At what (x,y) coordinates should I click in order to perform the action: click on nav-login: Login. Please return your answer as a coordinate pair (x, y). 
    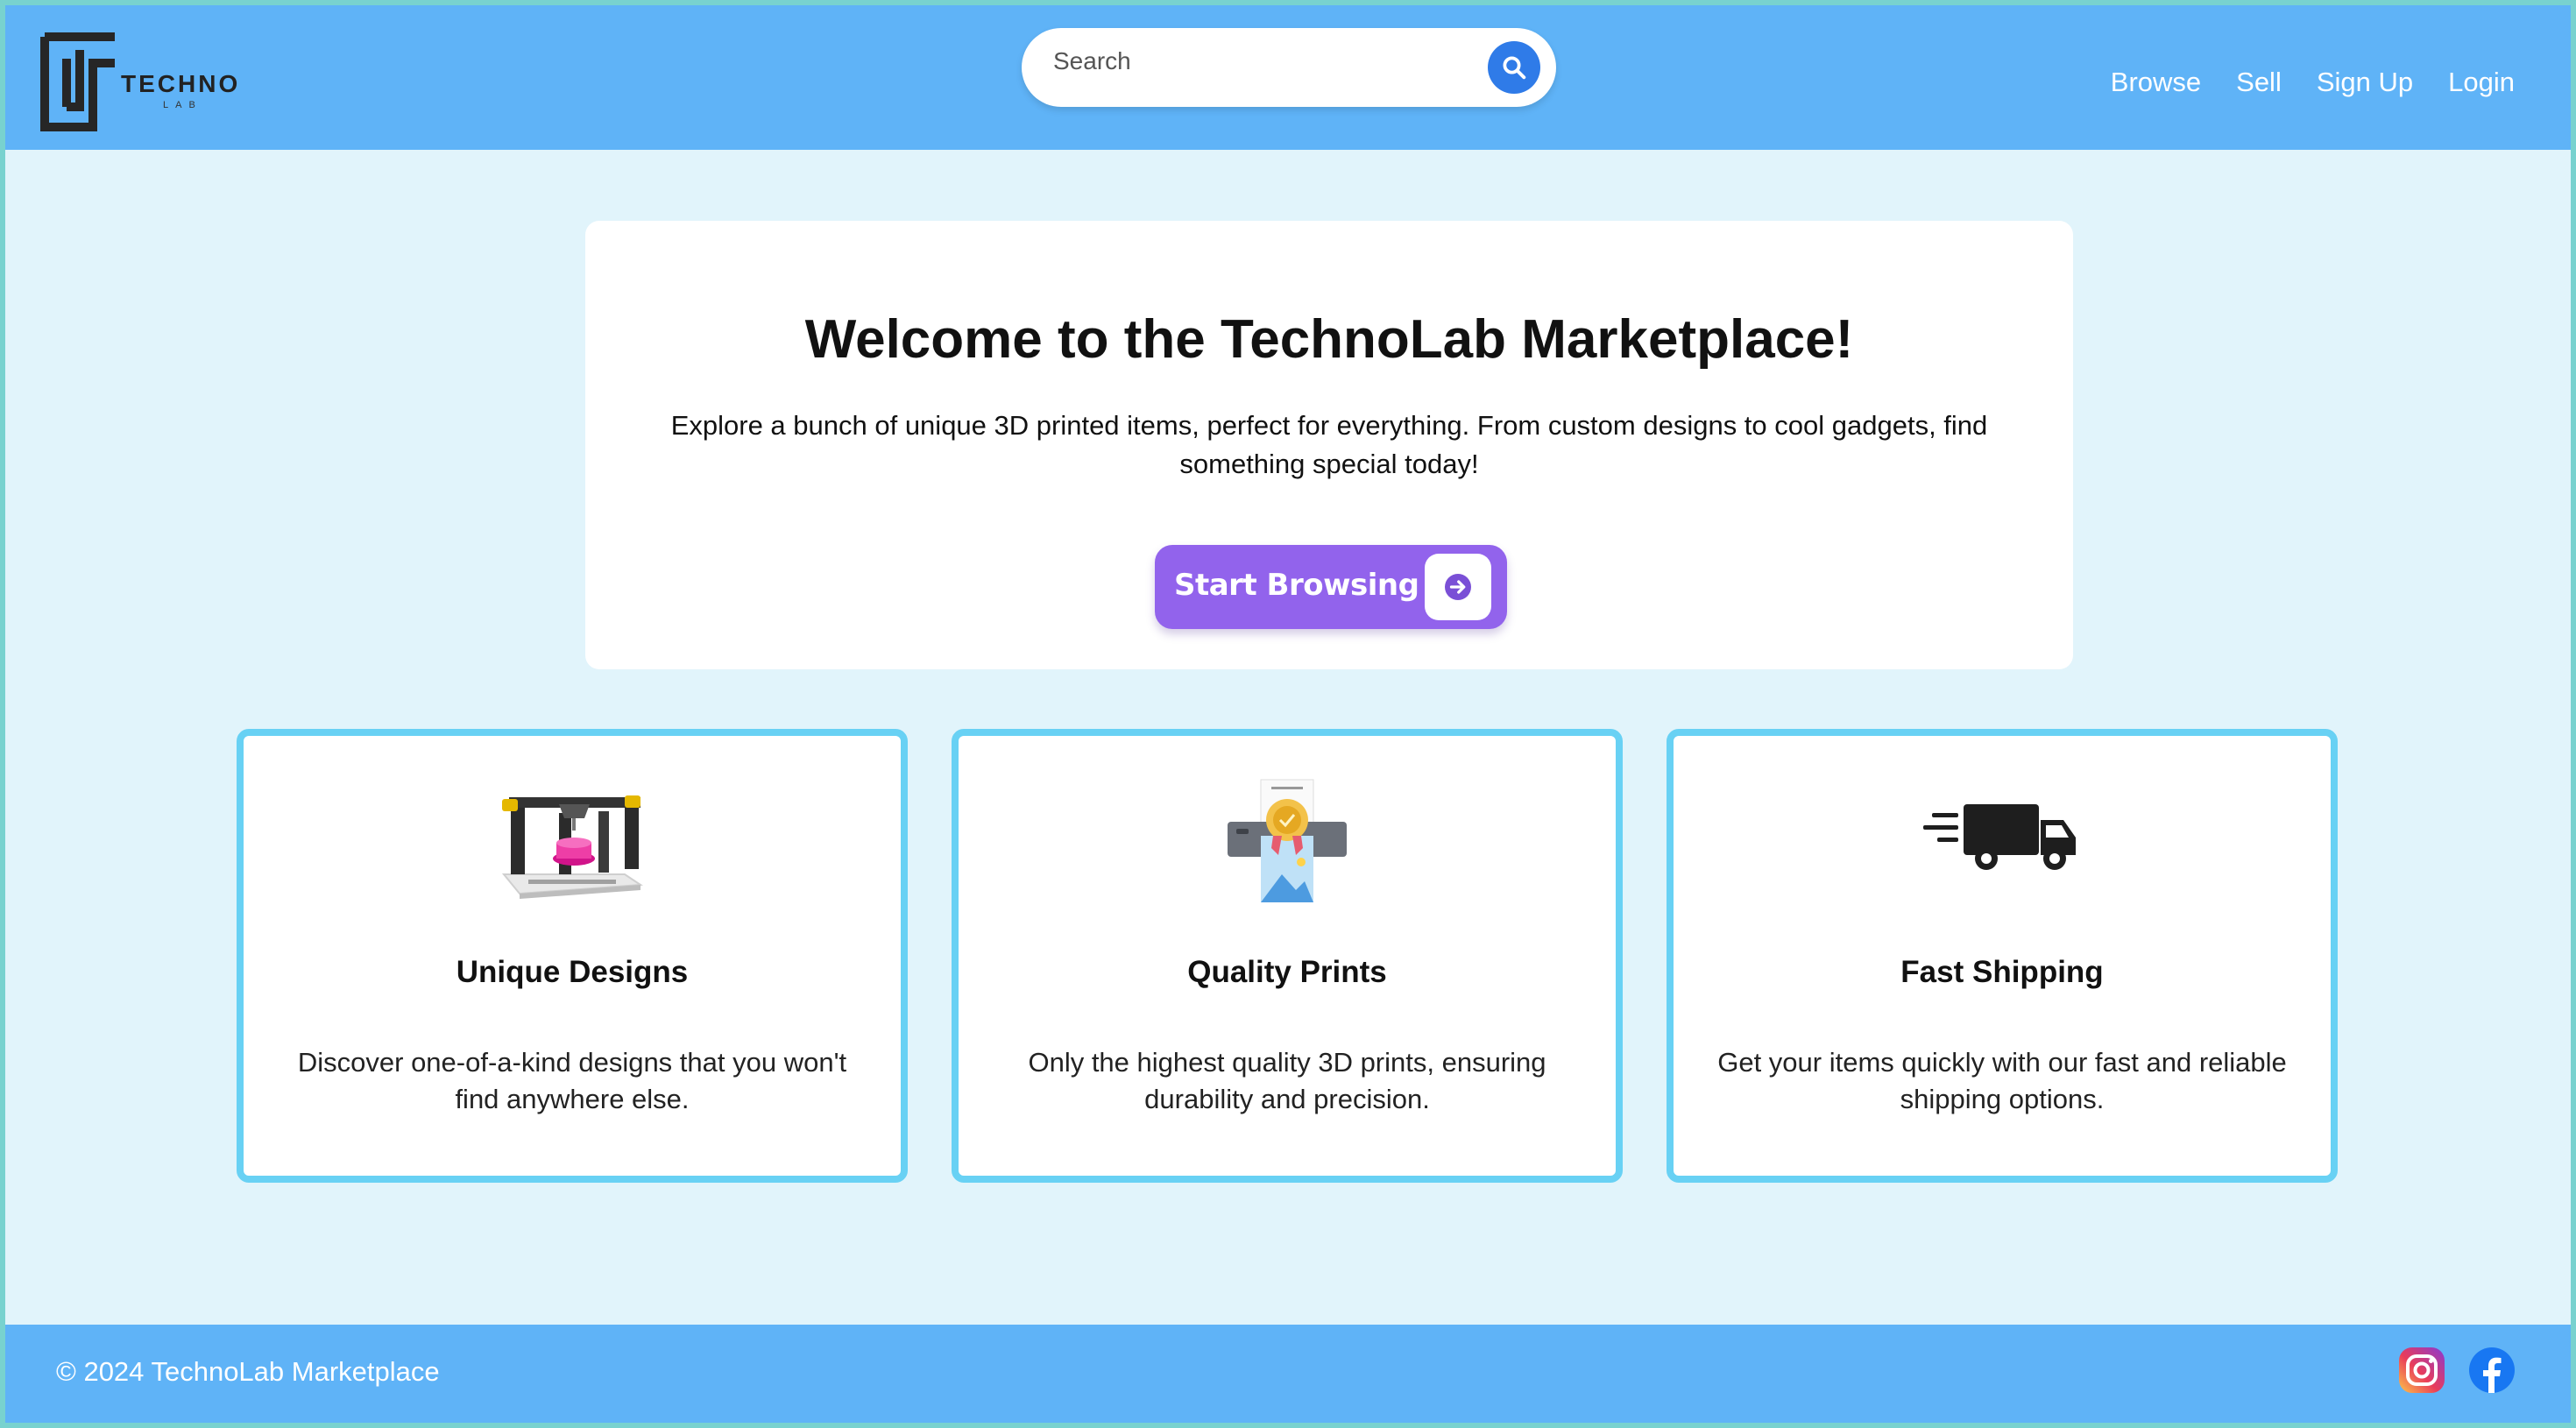
    Looking at the image, I should click on (2481, 82).